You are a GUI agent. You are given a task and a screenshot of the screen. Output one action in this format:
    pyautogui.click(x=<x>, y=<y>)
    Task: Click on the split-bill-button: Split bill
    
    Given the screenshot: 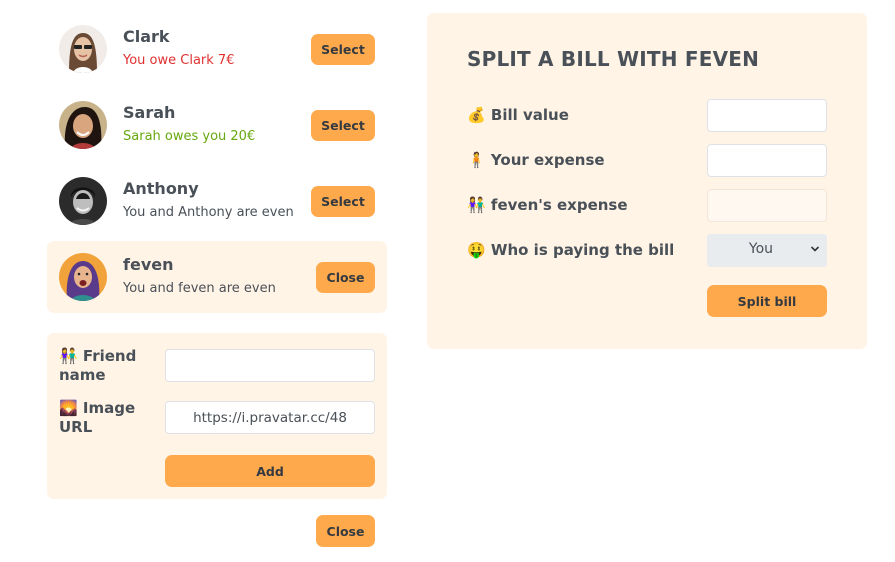 What is the action you would take?
    pyautogui.click(x=767, y=301)
    